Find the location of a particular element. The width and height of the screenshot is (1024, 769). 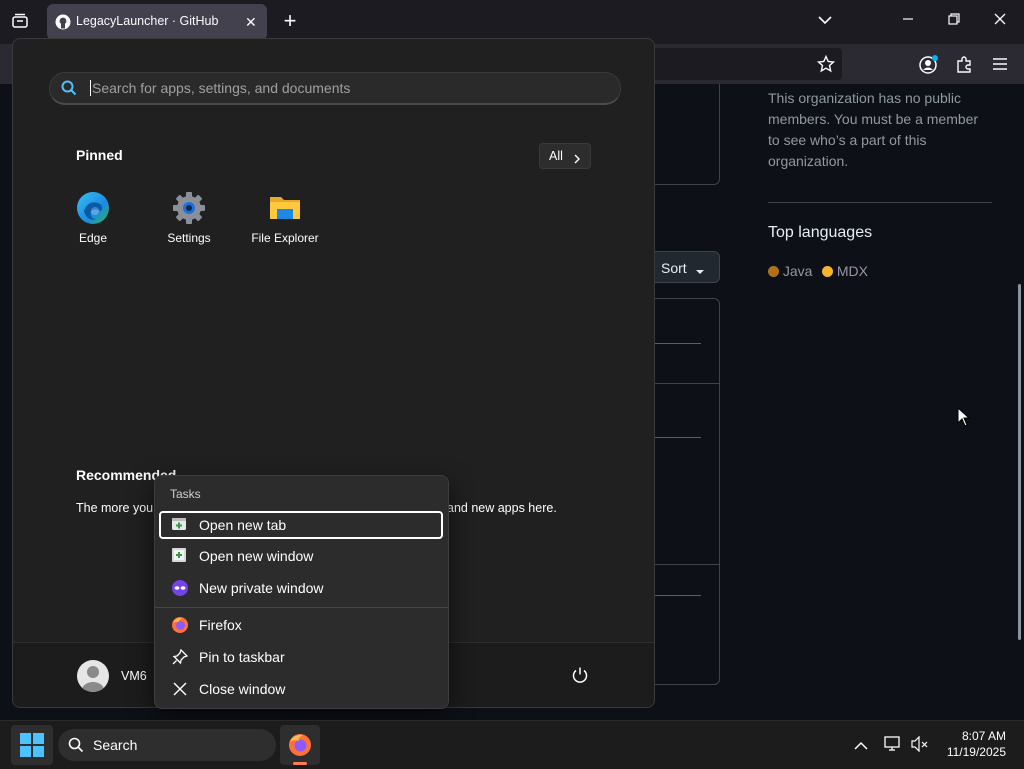

menu-item-close-window: Close window is located at coordinates (301, 689).